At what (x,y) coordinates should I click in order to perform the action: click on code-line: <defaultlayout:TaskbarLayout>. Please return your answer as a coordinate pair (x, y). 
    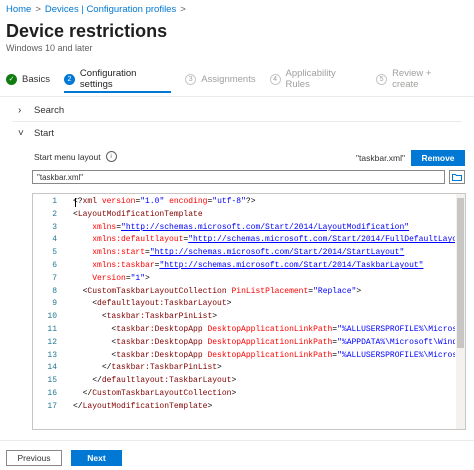
    Looking at the image, I should click on (162, 304).